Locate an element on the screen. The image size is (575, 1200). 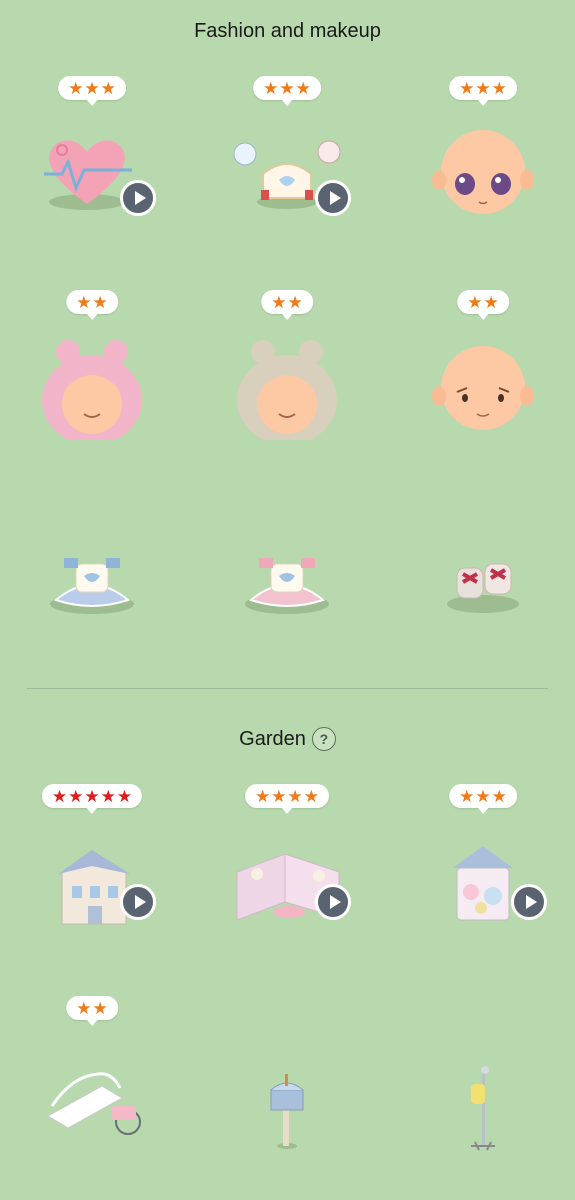
rating-badge: ★ ★ ★ ★ is located at coordinates (287, 799).